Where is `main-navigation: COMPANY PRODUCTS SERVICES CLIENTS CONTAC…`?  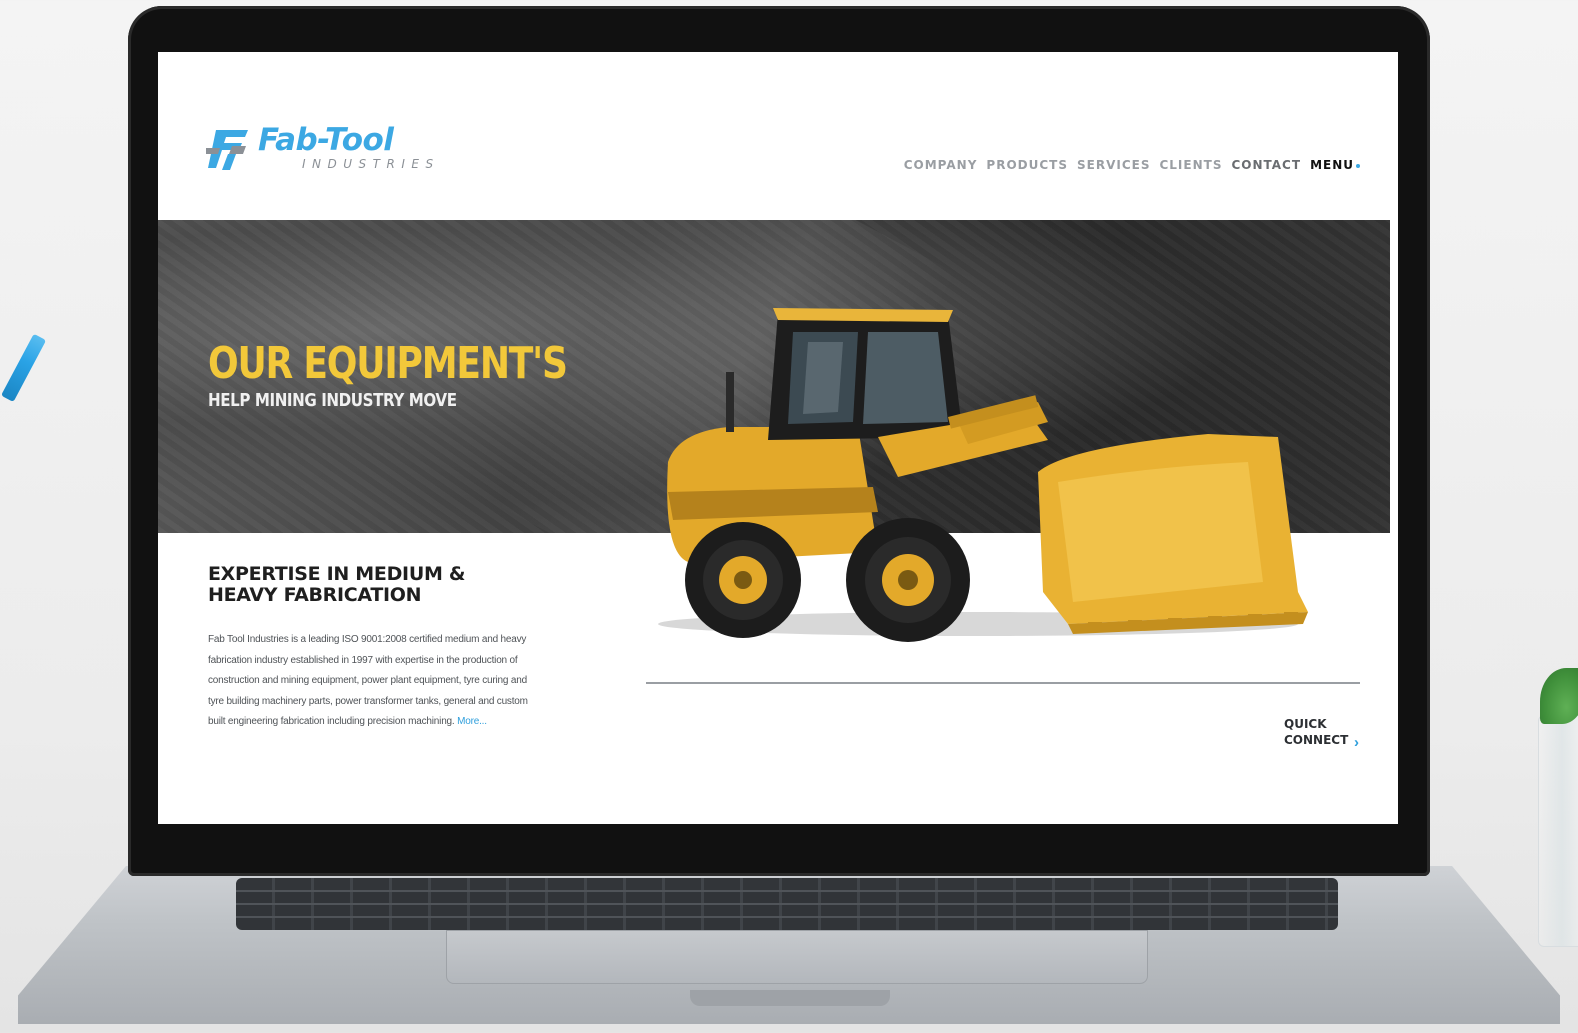
main-navigation: COMPANY PRODUCTS SERVICES CLIENTS CONTAC… is located at coordinates (1132, 165).